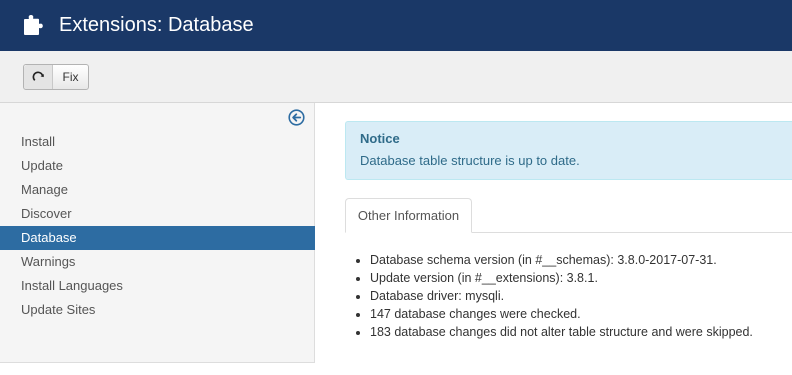  Describe the element at coordinates (396, 77) in the screenshot. I see `toolbar` at that location.